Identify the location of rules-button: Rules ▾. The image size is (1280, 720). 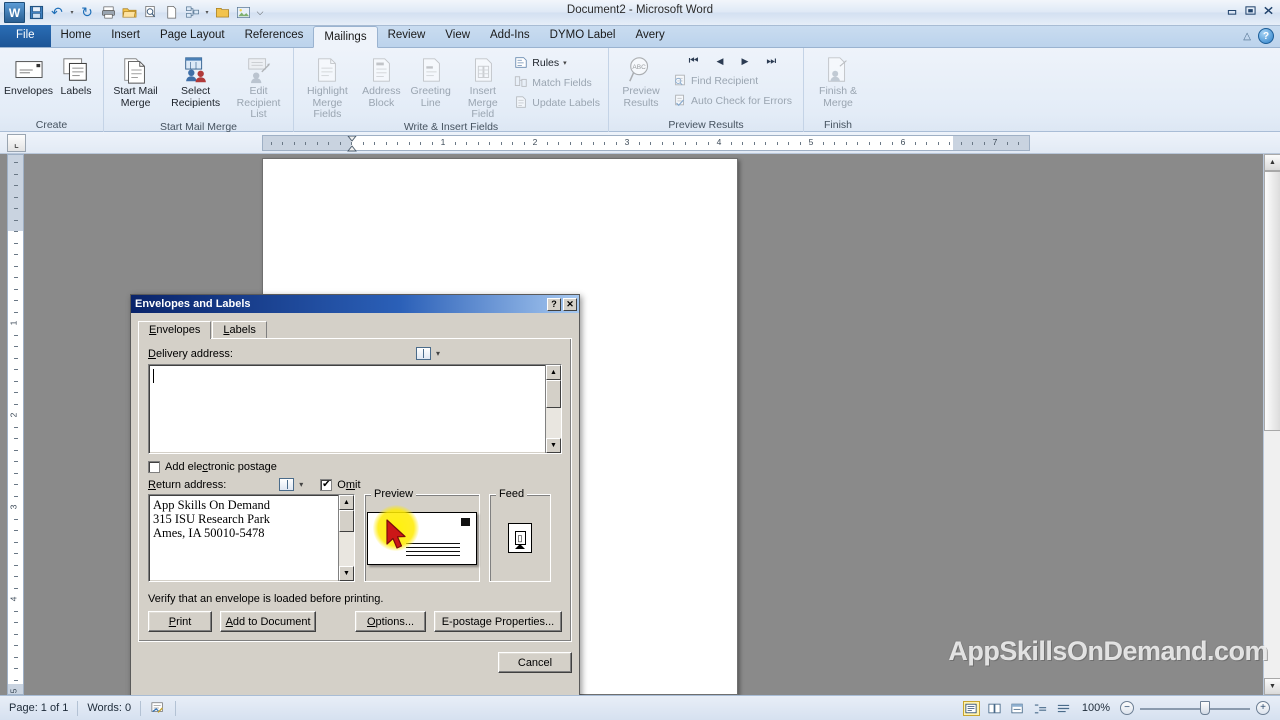
(557, 63).